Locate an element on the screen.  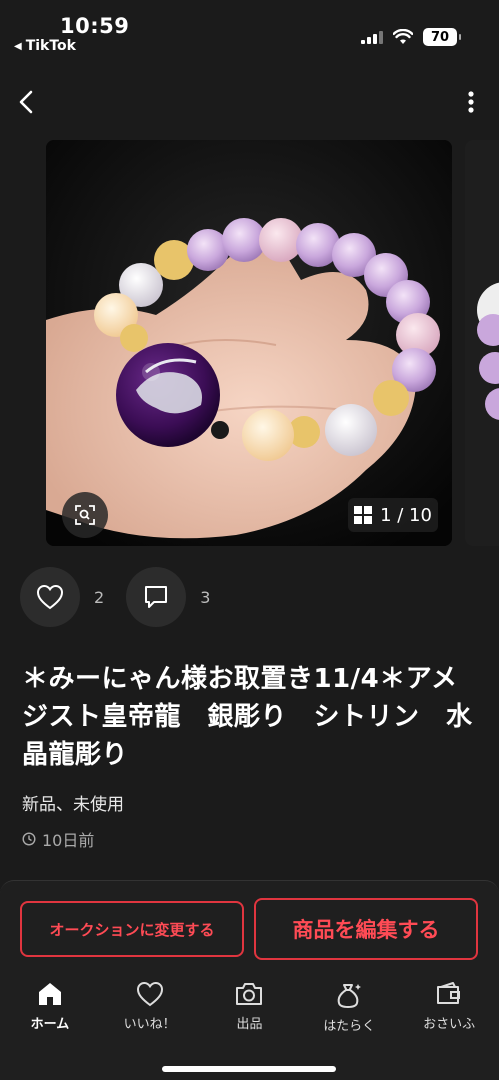
like-button is located at coordinates (50, 597).